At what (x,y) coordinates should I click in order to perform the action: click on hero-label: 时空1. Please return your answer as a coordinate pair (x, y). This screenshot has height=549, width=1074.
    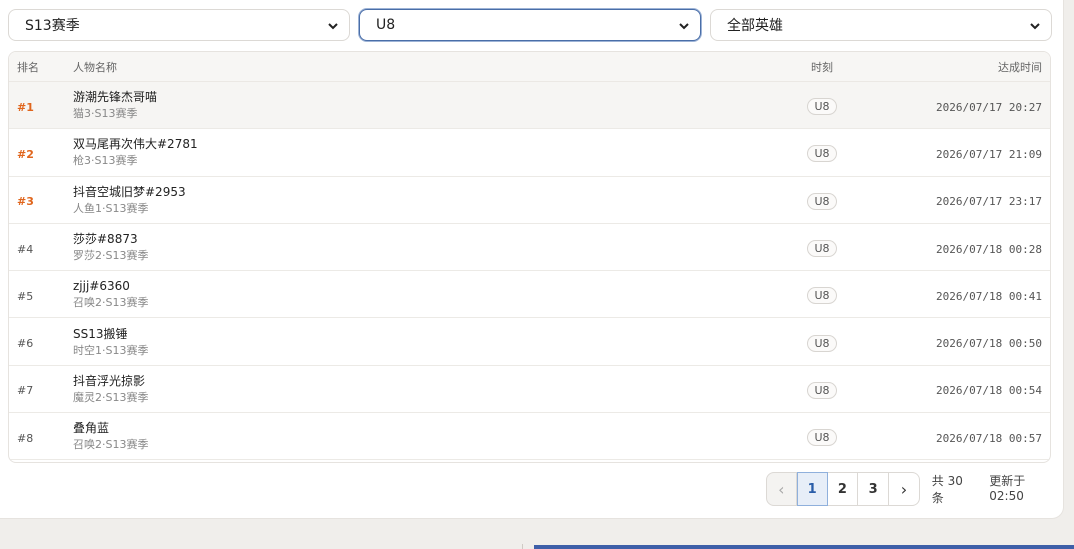
    Looking at the image, I should click on (87, 350).